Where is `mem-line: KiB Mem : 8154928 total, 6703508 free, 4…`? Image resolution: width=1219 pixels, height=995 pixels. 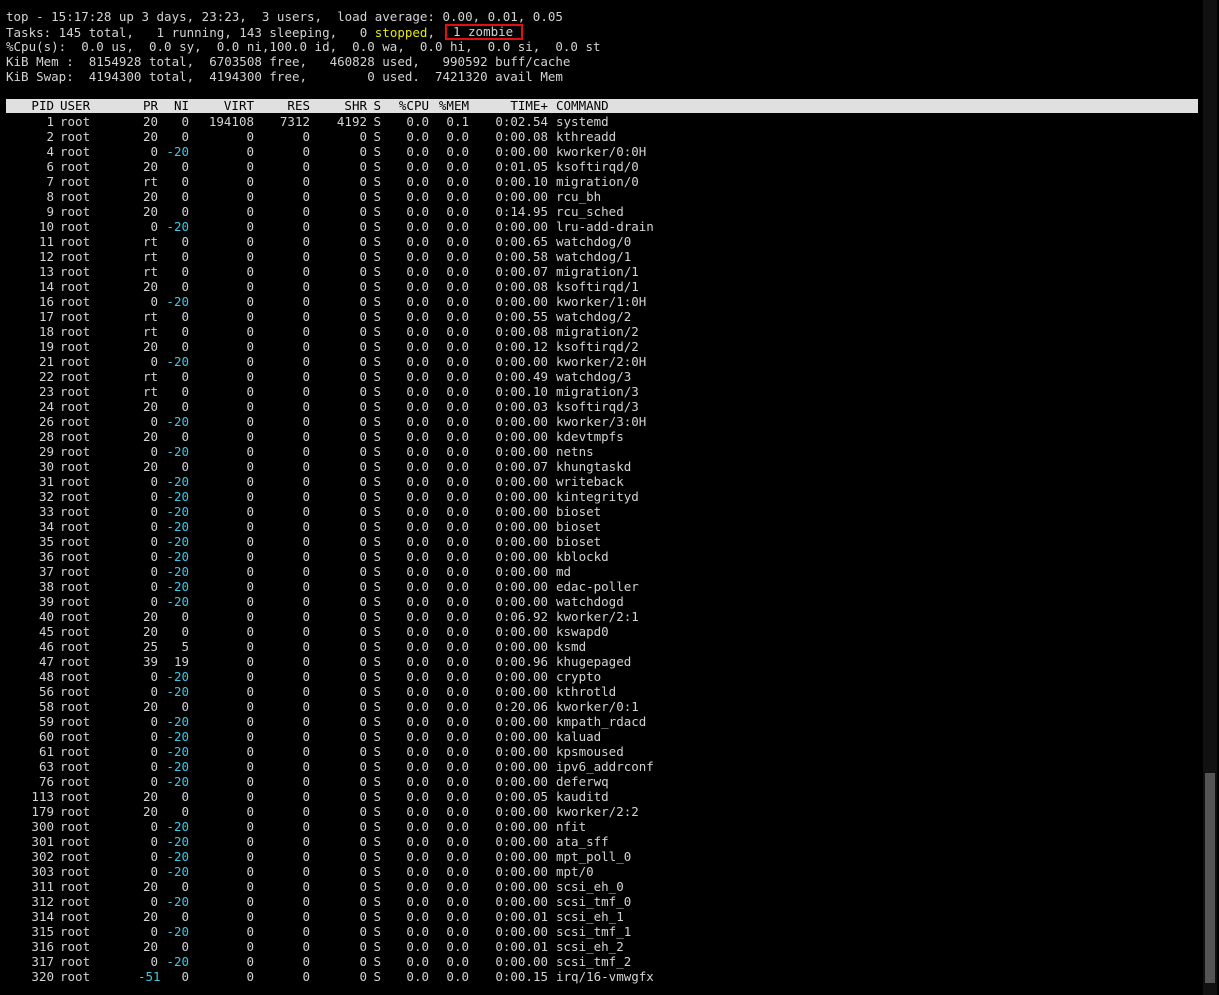 mem-line: KiB Mem : 8154928 total, 6703508 free, 4… is located at coordinates (288, 61).